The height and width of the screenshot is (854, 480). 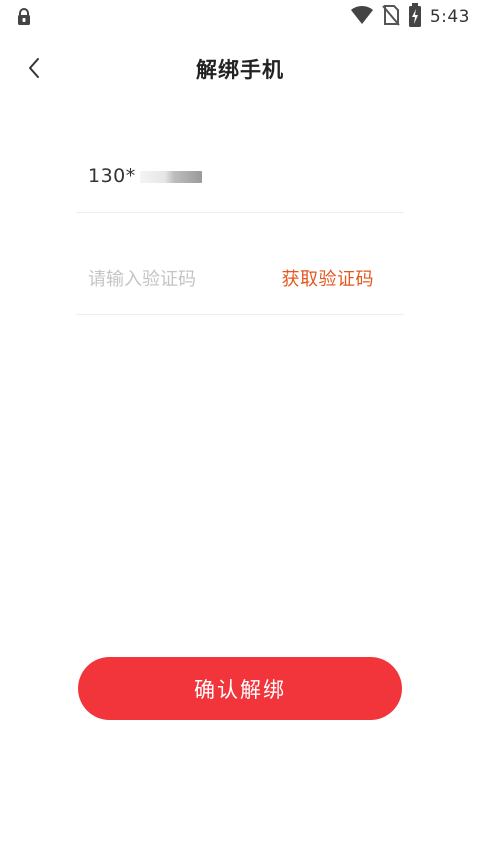 What do you see at coordinates (170, 176) in the screenshot?
I see `phone-number-mask` at bounding box center [170, 176].